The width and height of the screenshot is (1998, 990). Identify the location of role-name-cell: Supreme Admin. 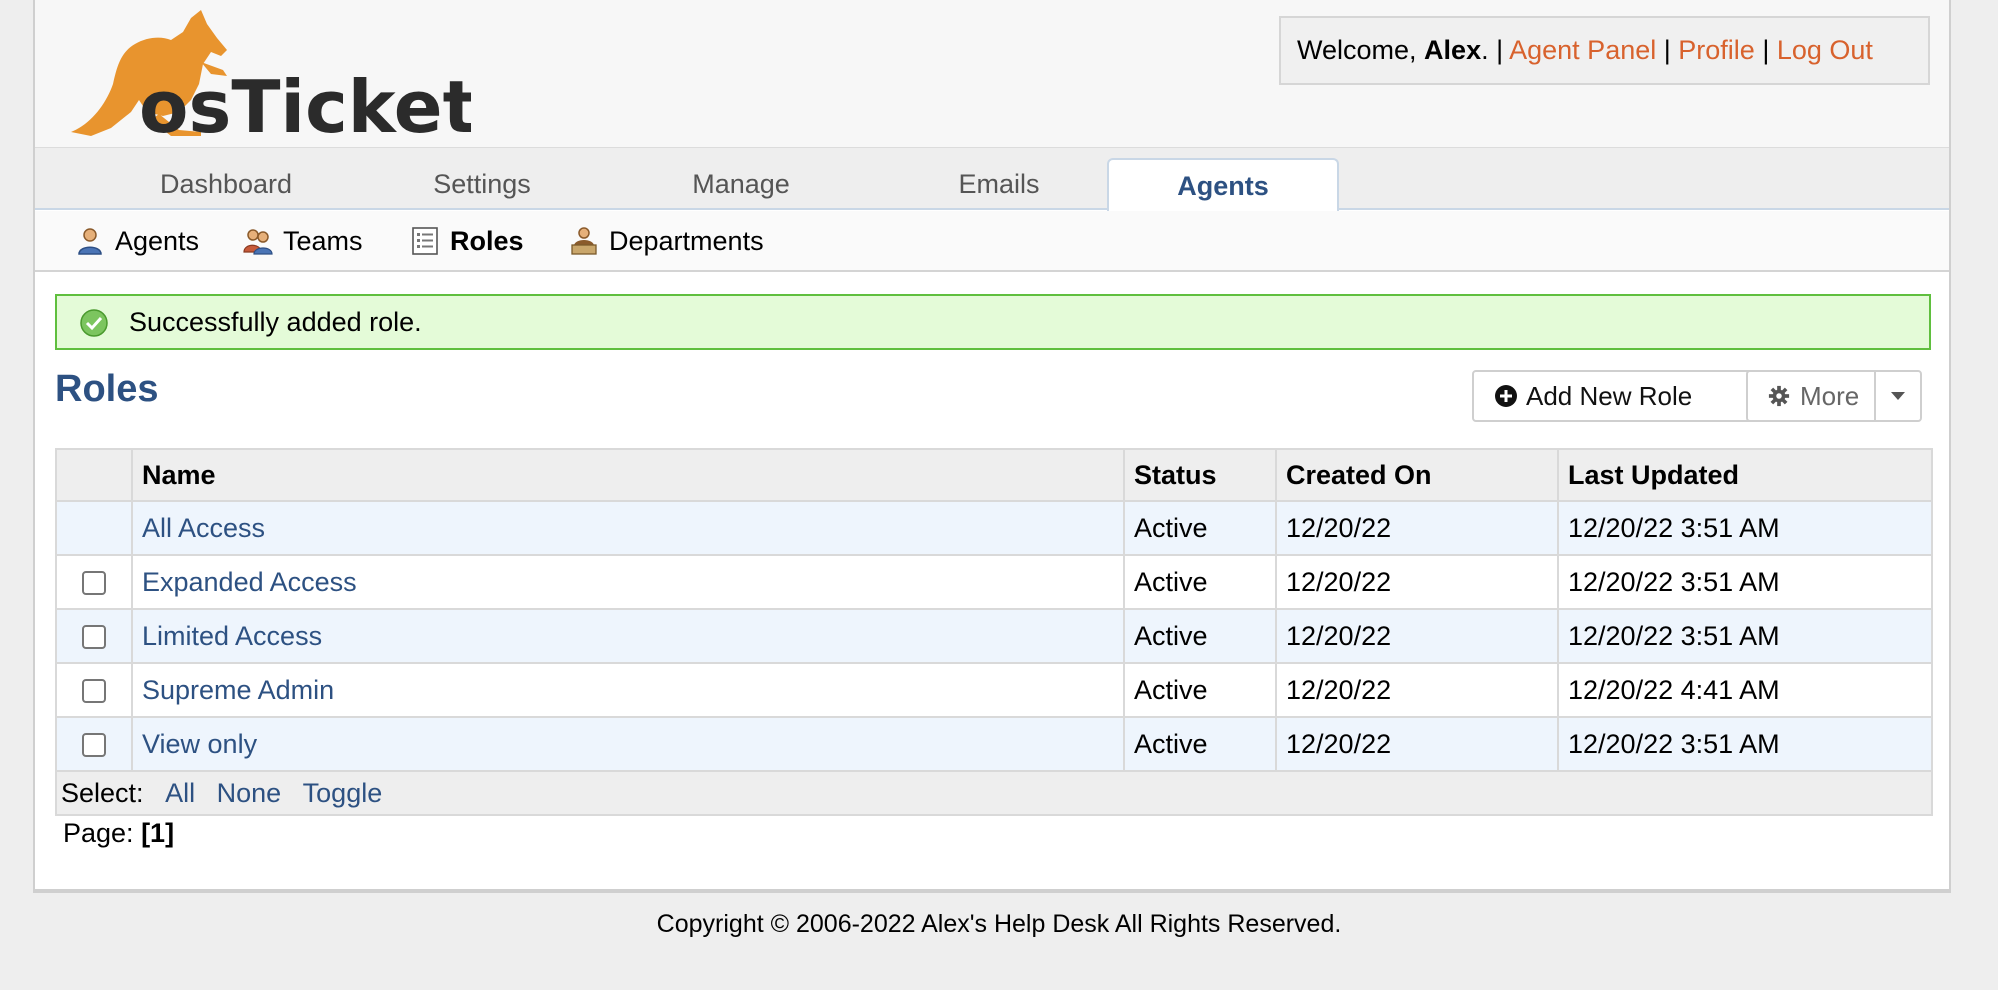
(628, 690).